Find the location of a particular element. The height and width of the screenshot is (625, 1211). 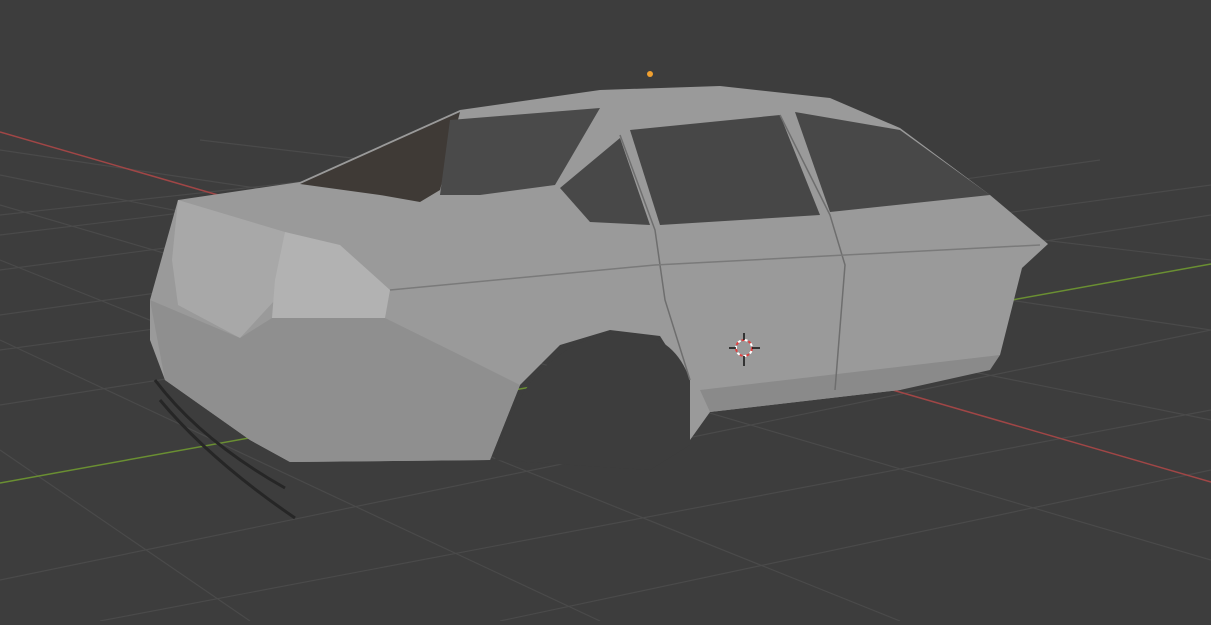

origin-dot-icon is located at coordinates (650, 74).